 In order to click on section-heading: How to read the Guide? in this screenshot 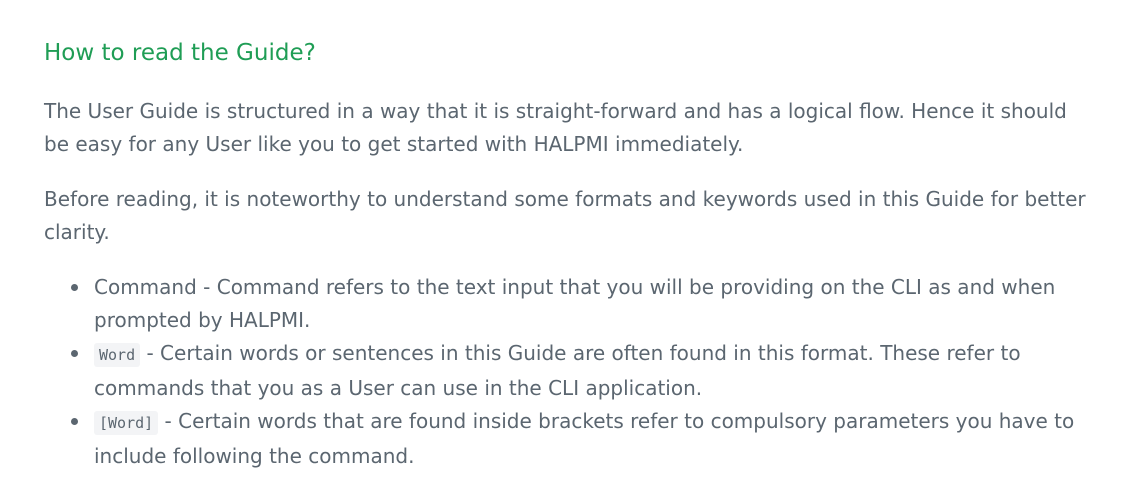, I will do `click(180, 53)`.